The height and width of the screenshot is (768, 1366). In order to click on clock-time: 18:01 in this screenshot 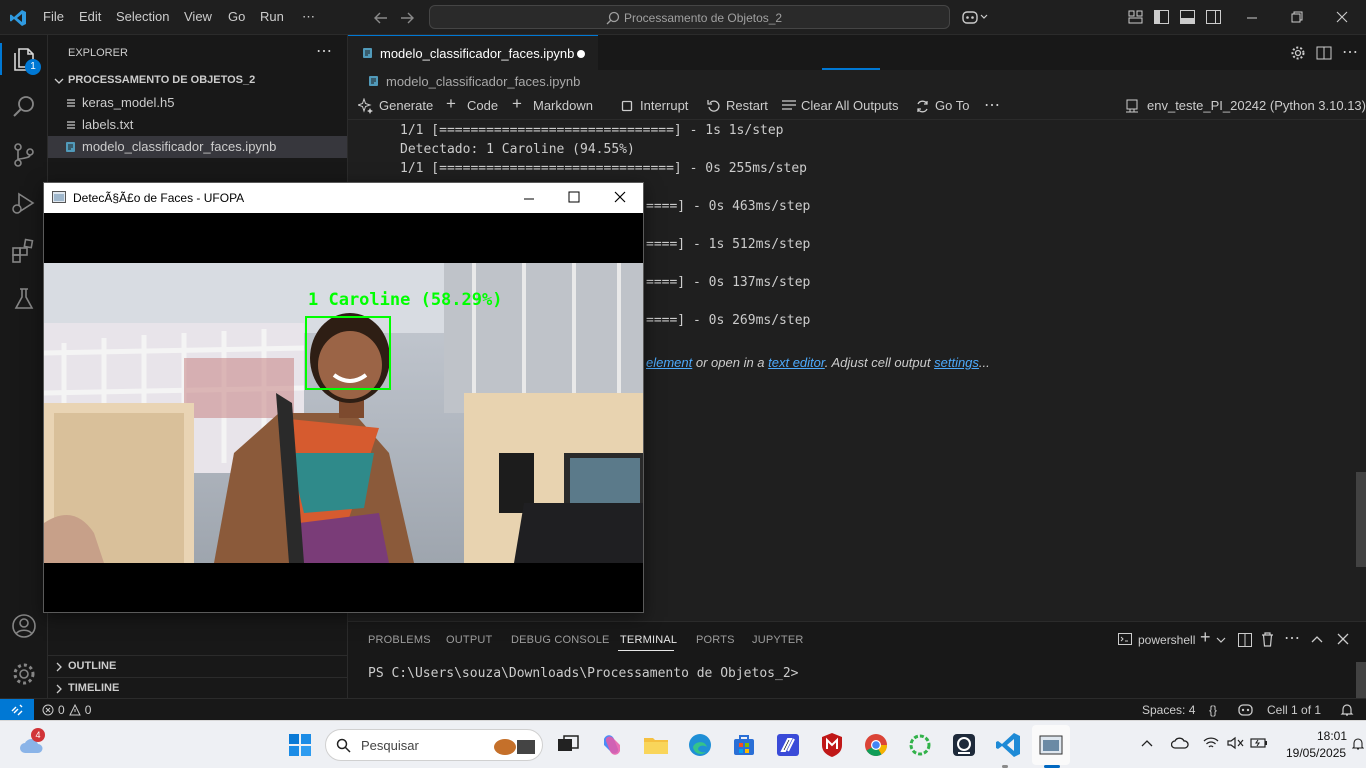, I will do `click(1332, 736)`.